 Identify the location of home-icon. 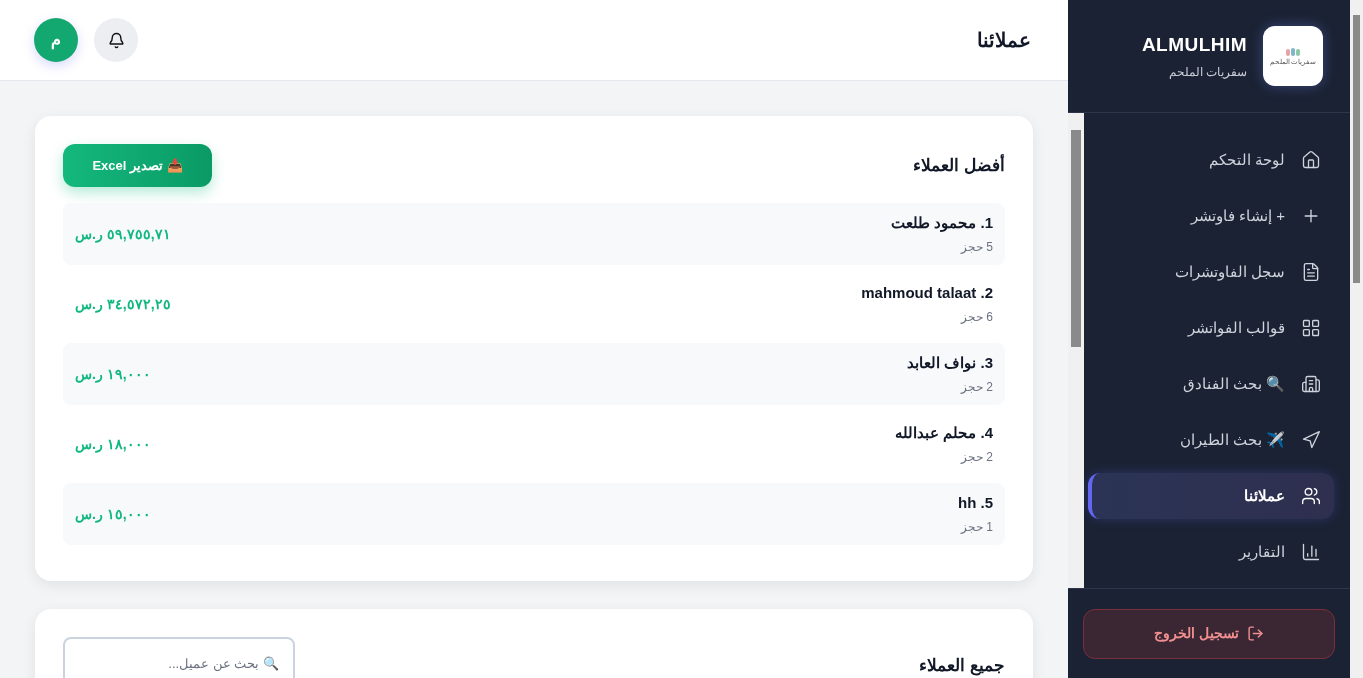
(1311, 160).